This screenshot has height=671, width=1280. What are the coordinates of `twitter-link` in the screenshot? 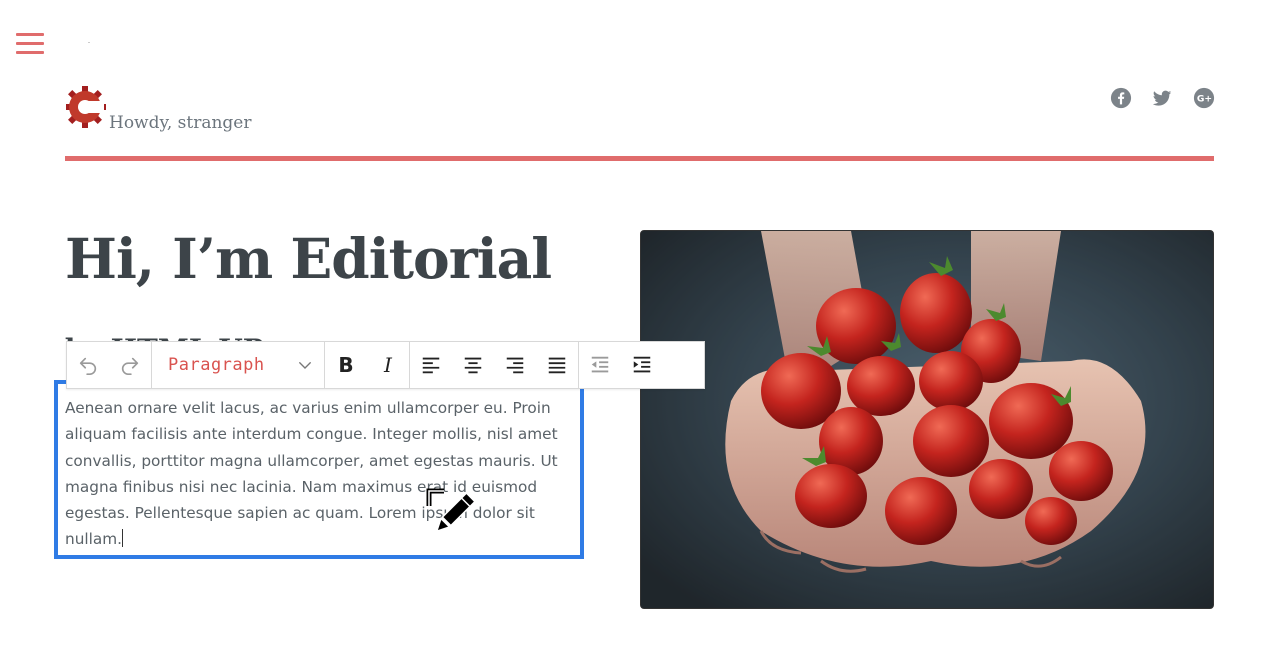 It's located at (1162, 98).